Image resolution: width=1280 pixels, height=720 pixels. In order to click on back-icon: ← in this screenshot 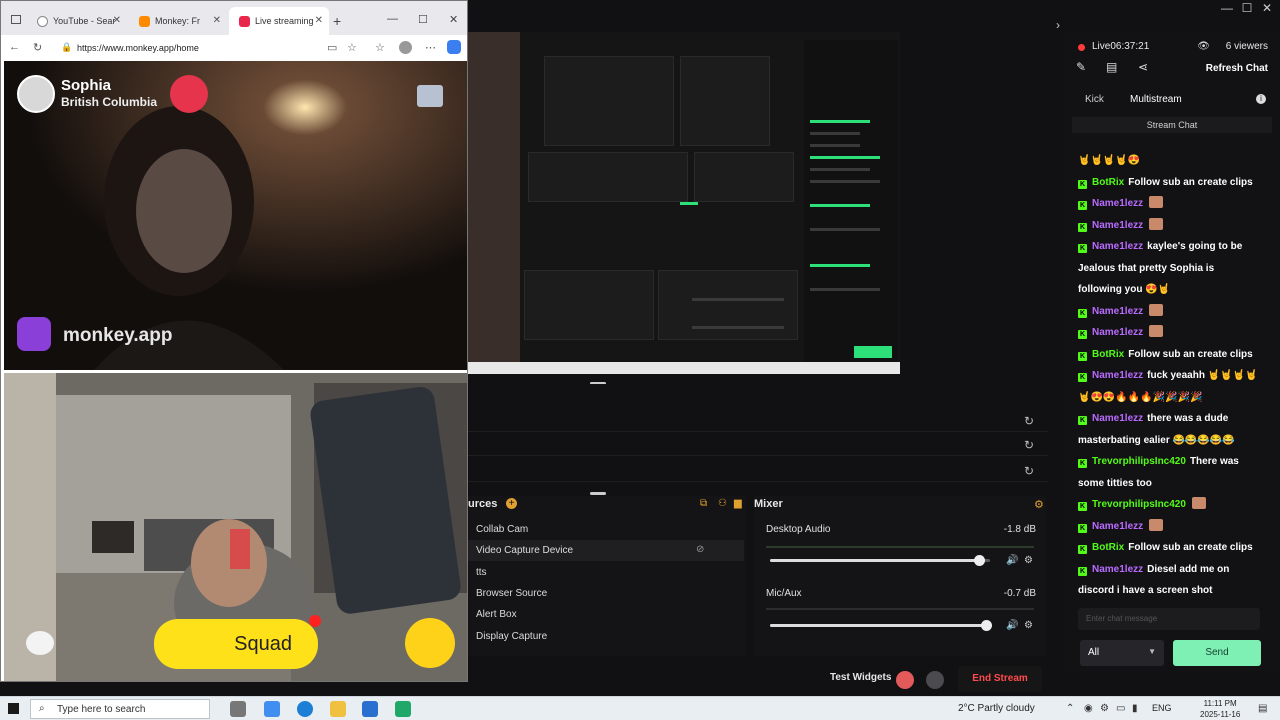, I will do `click(14, 47)`.